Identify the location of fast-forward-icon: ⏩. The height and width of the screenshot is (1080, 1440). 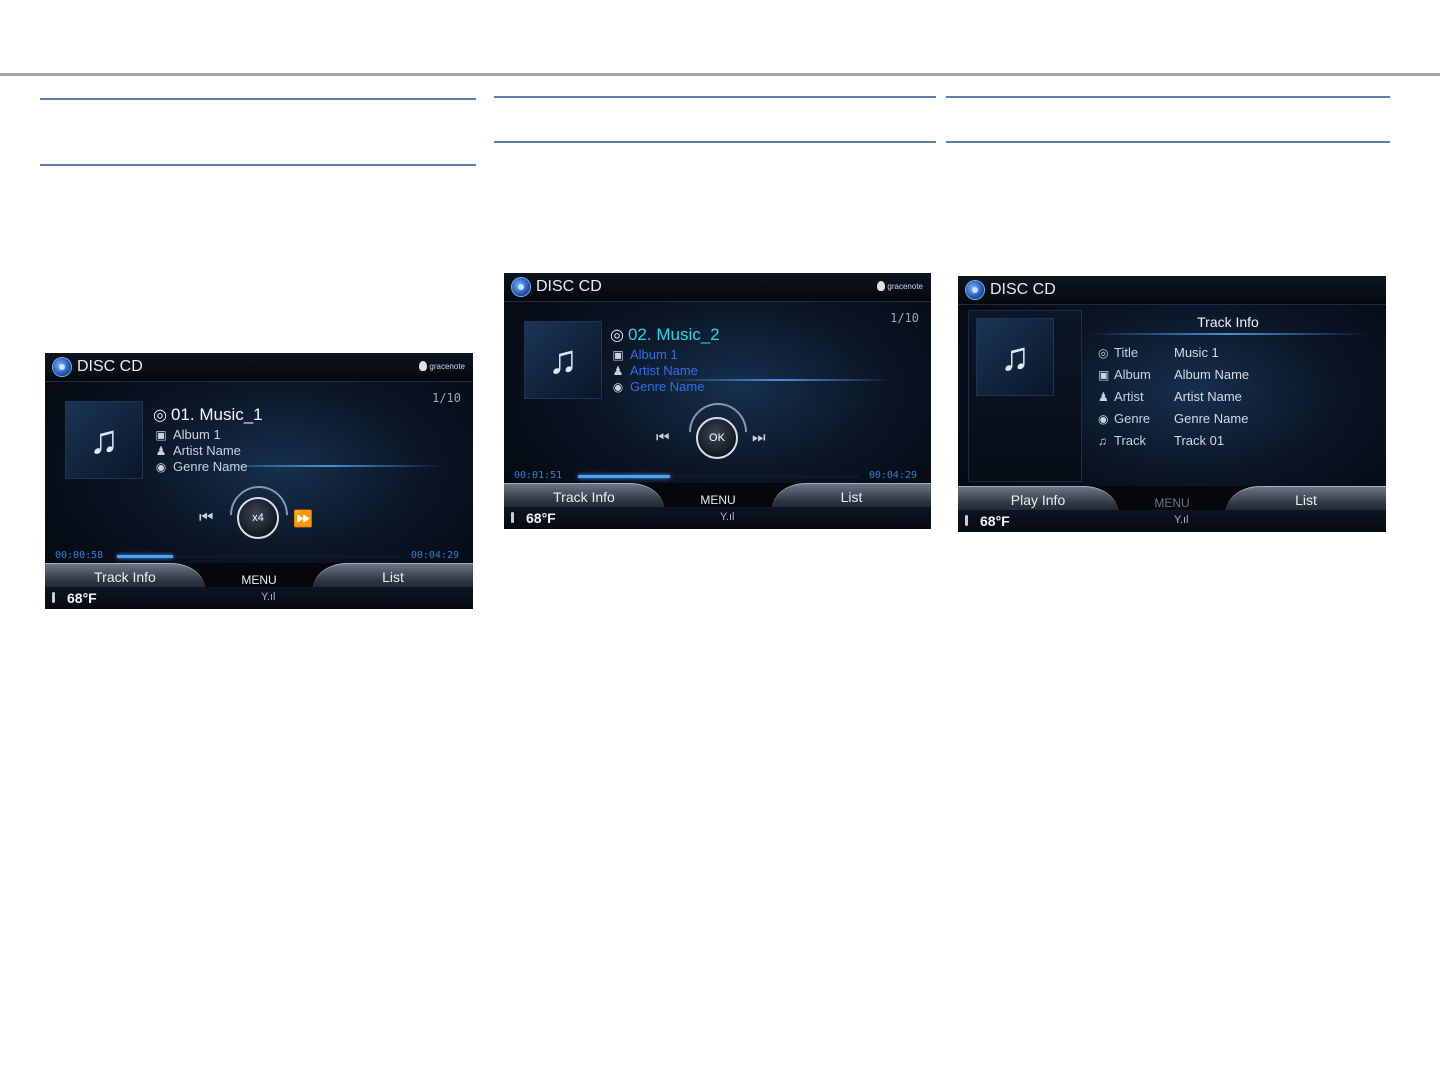
(303, 519).